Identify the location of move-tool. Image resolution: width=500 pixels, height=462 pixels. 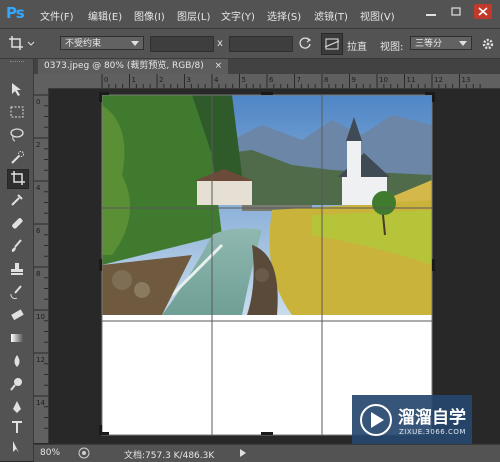
(17, 90).